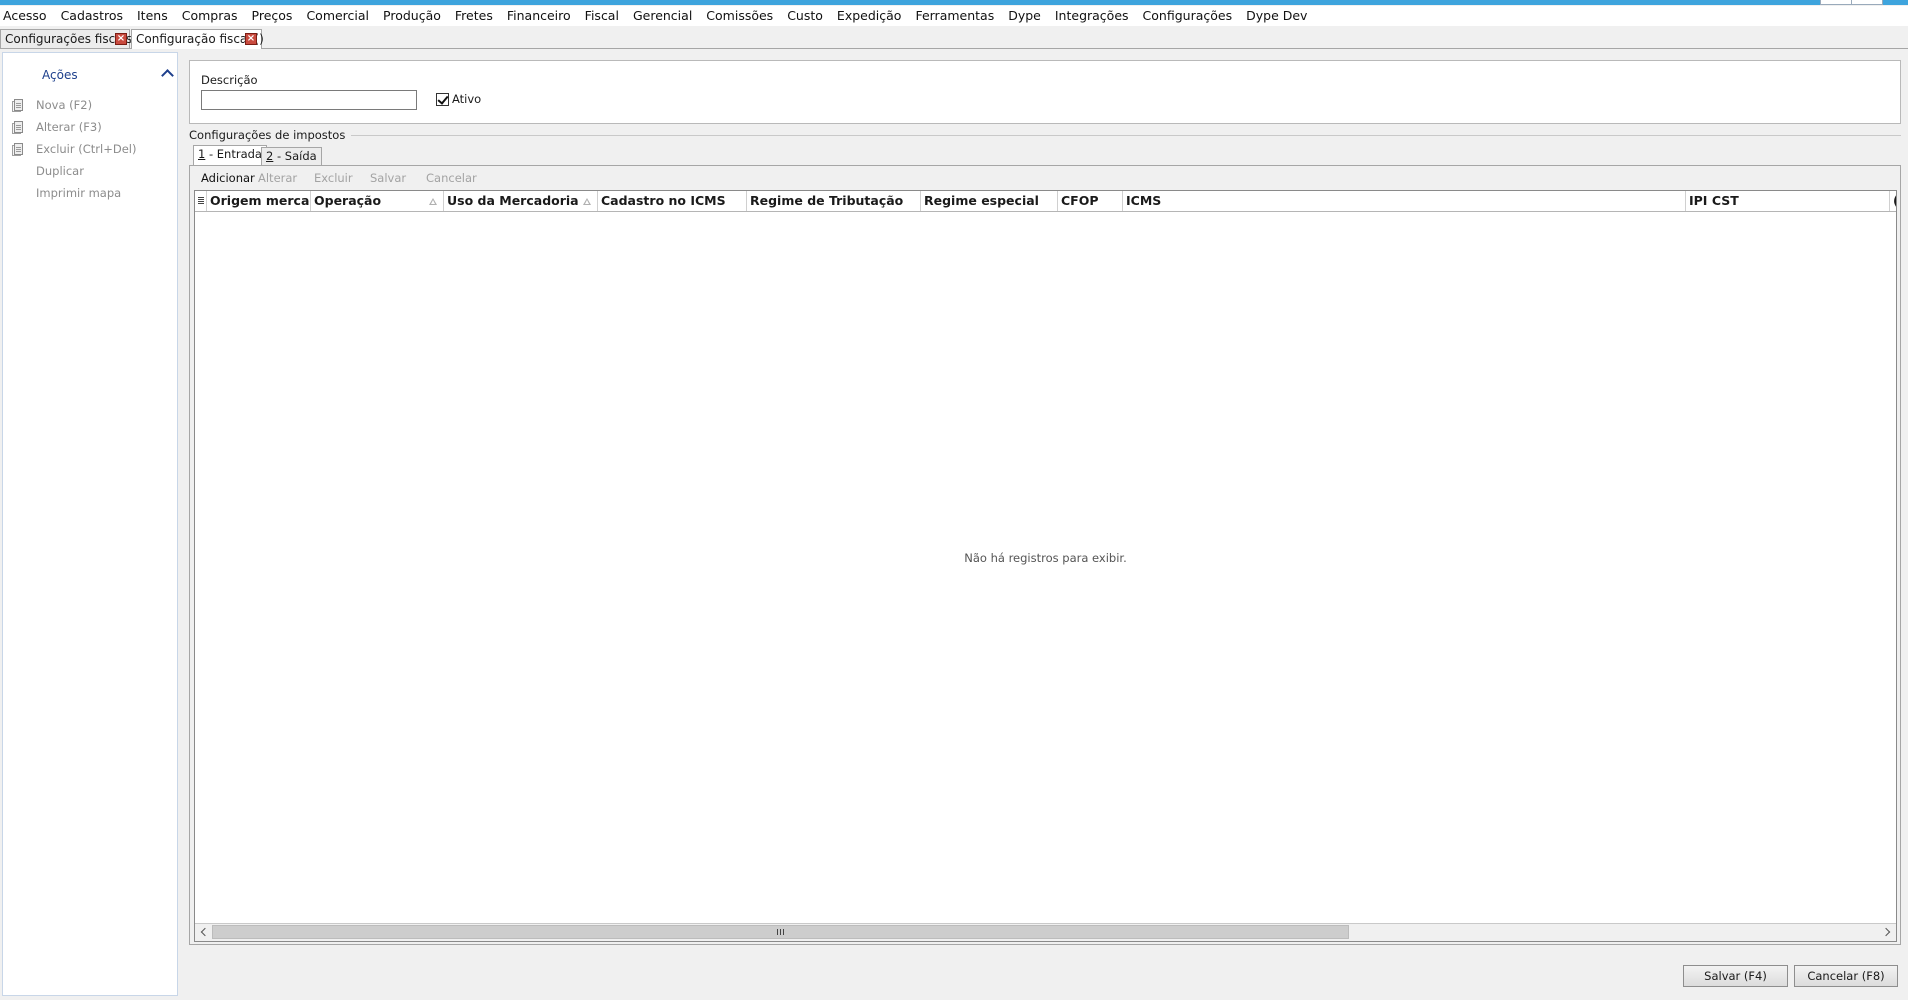 Image resolution: width=1908 pixels, height=1000 pixels. I want to click on tab-entrada: 1 - Entrada, so click(230, 155).